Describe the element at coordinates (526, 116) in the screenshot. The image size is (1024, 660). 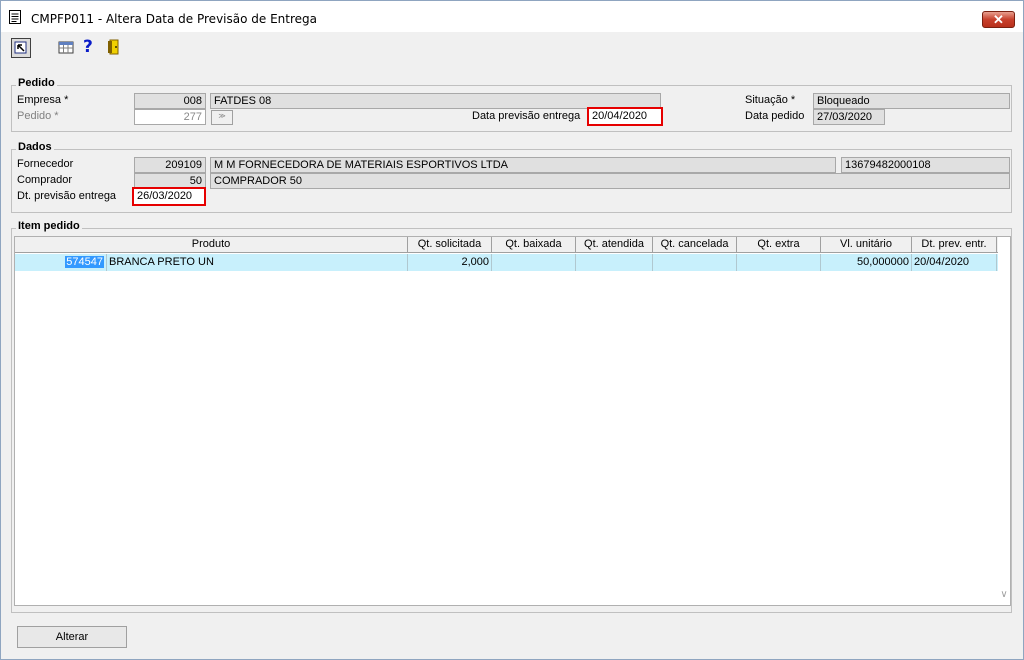
I see `data-previsao-label: Data previsão entrega` at that location.